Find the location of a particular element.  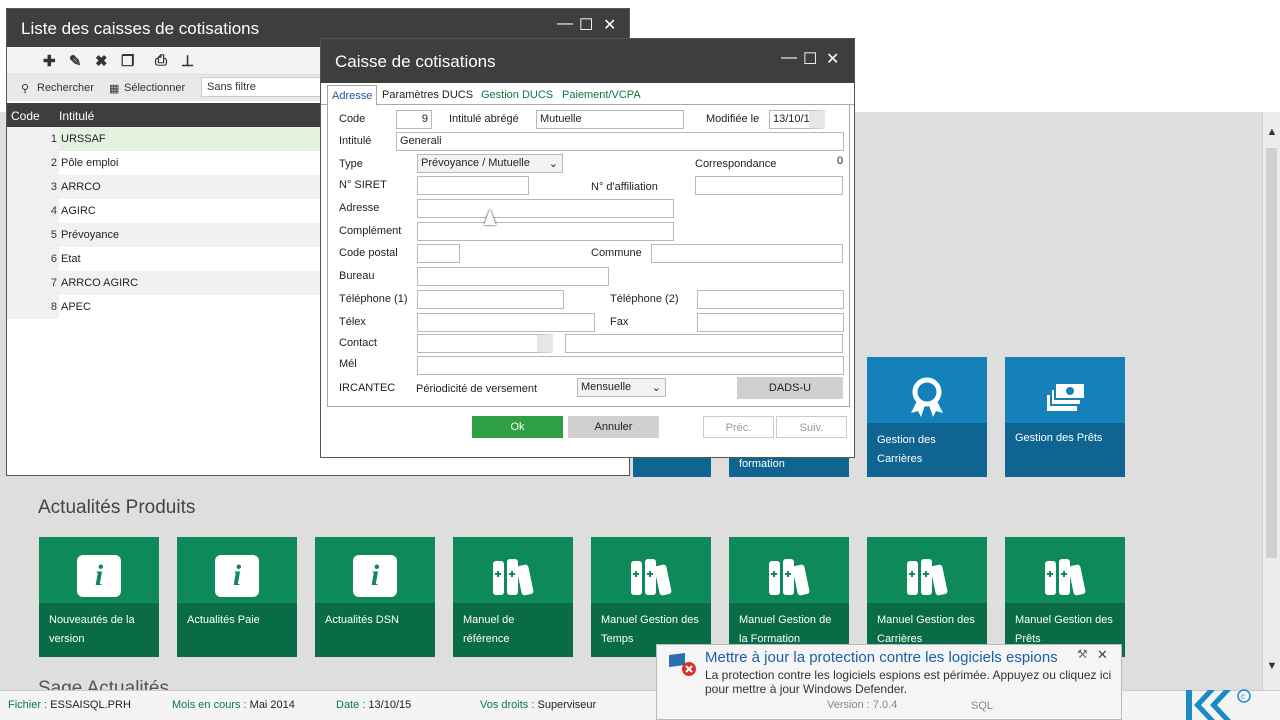

tile-gestion-carrieres: Gestion des Carrières is located at coordinates (927, 417).